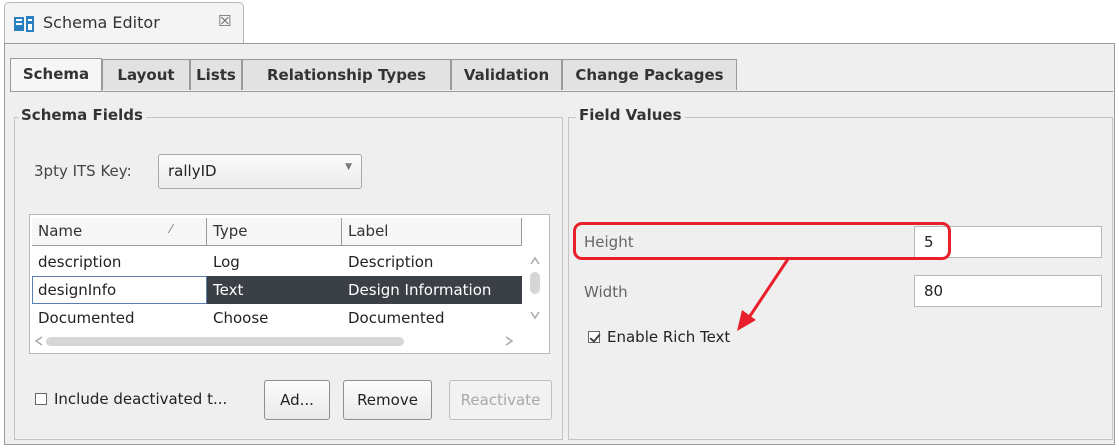 This screenshot has height=448, width=1119. Describe the element at coordinates (535, 283) in the screenshot. I see `vertical-scroll-thumb` at that location.